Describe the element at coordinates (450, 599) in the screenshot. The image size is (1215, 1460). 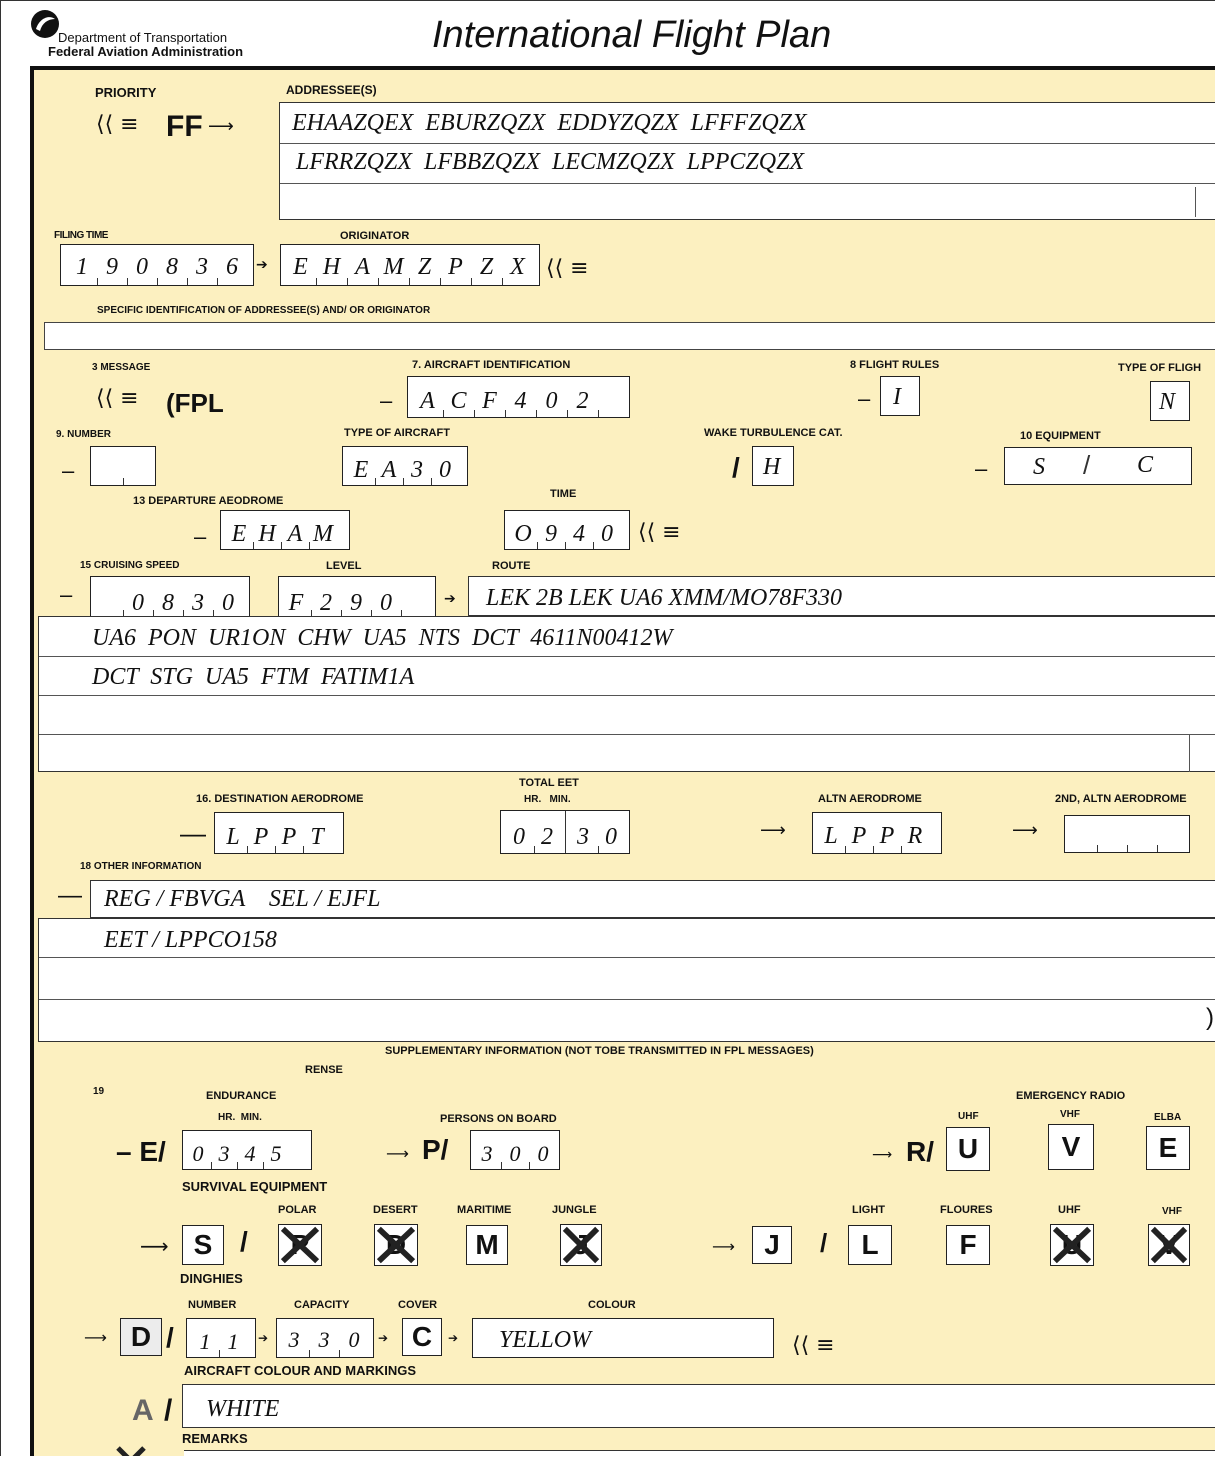
I see `level-arrow-icon: ➔` at that location.